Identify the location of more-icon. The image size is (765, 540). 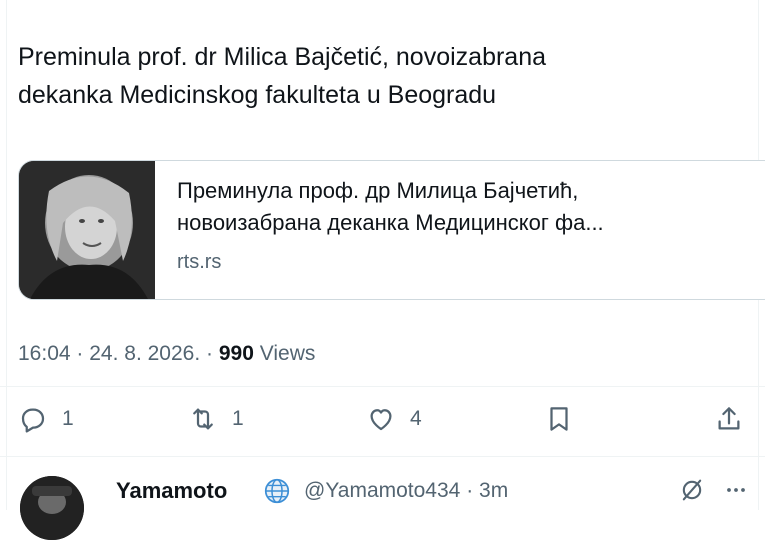
(736, 490).